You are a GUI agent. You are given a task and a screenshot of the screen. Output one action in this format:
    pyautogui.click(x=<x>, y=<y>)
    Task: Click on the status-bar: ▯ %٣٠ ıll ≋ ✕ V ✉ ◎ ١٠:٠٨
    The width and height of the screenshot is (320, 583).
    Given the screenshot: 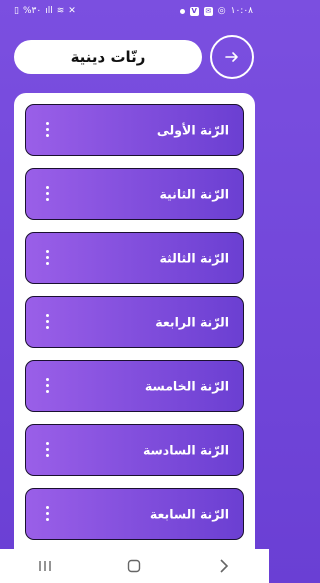 What is the action you would take?
    pyautogui.click(x=134, y=12)
    